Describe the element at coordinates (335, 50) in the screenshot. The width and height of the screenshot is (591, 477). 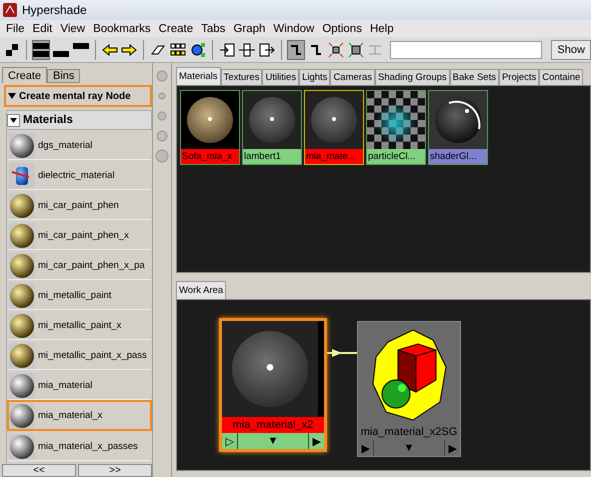
I see `shrink-icon` at that location.